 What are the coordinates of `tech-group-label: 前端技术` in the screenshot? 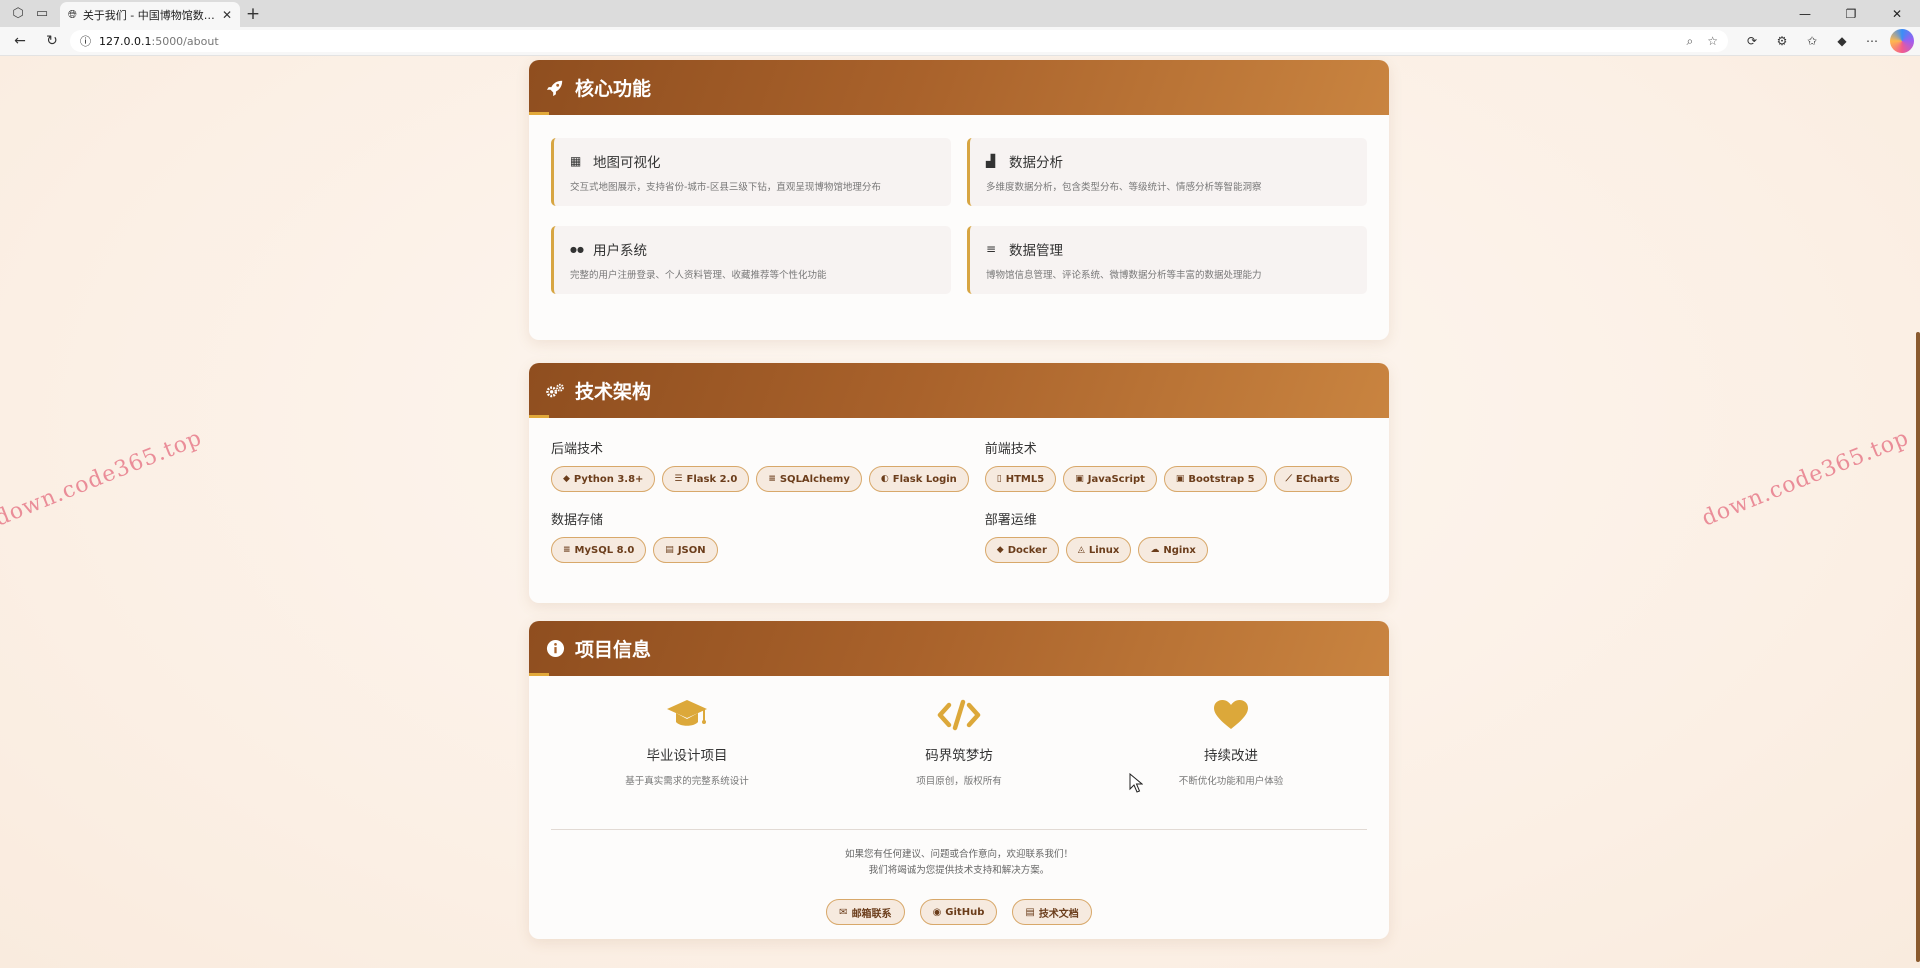 It's located at (1010, 449).